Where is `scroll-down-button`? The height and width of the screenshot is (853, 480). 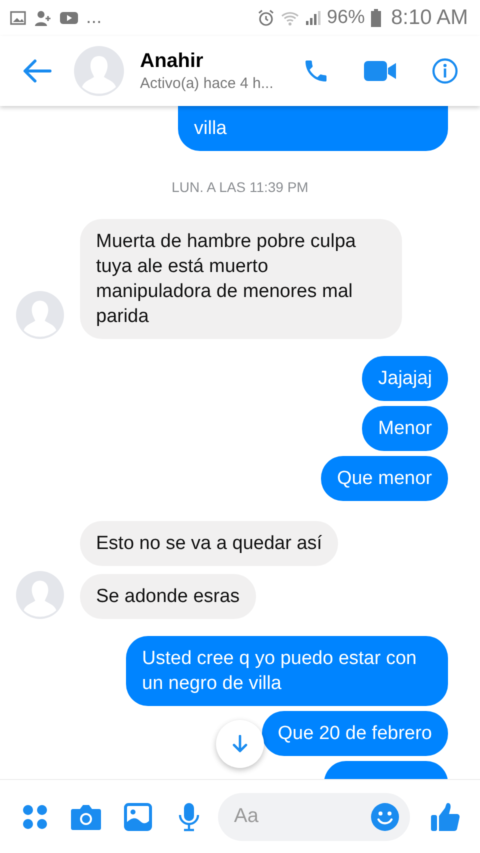
scroll-down-button is located at coordinates (240, 744).